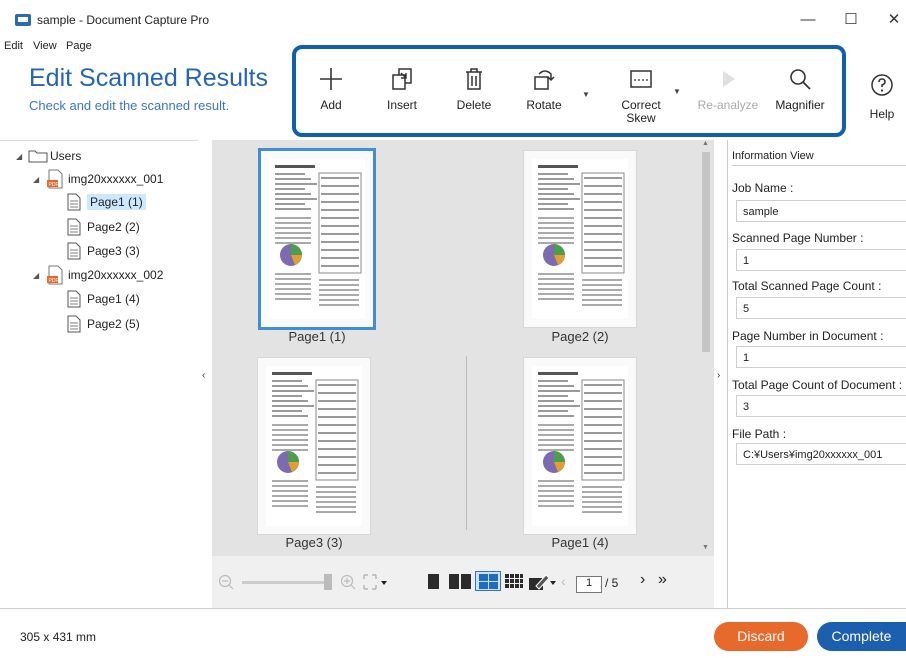 This screenshot has width=906, height=658. What do you see at coordinates (817, 385) in the screenshot?
I see `total-doc-pages-label: Total Page Count of Document :` at bounding box center [817, 385].